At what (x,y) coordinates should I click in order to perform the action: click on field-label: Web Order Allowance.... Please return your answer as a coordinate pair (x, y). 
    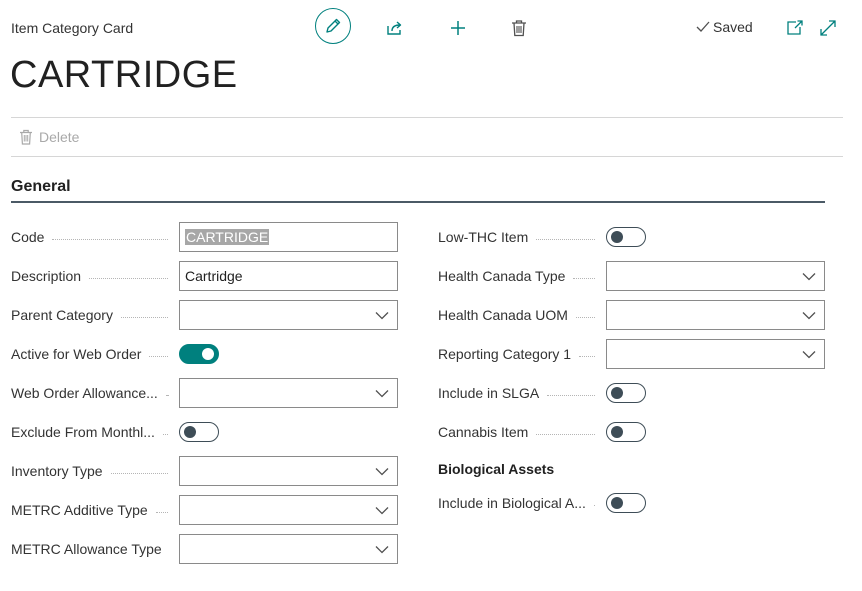
    Looking at the image, I should click on (84, 393).